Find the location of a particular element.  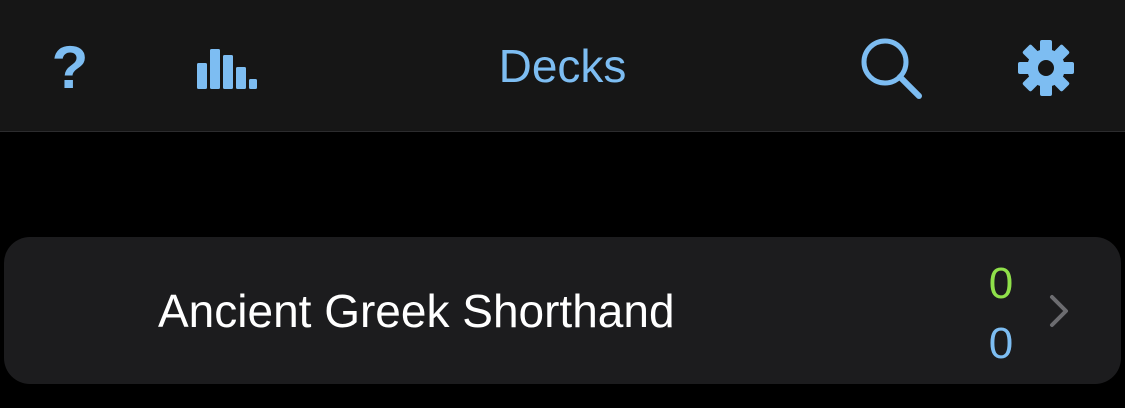

new-card-count: 0 is located at coordinates (1001, 283).